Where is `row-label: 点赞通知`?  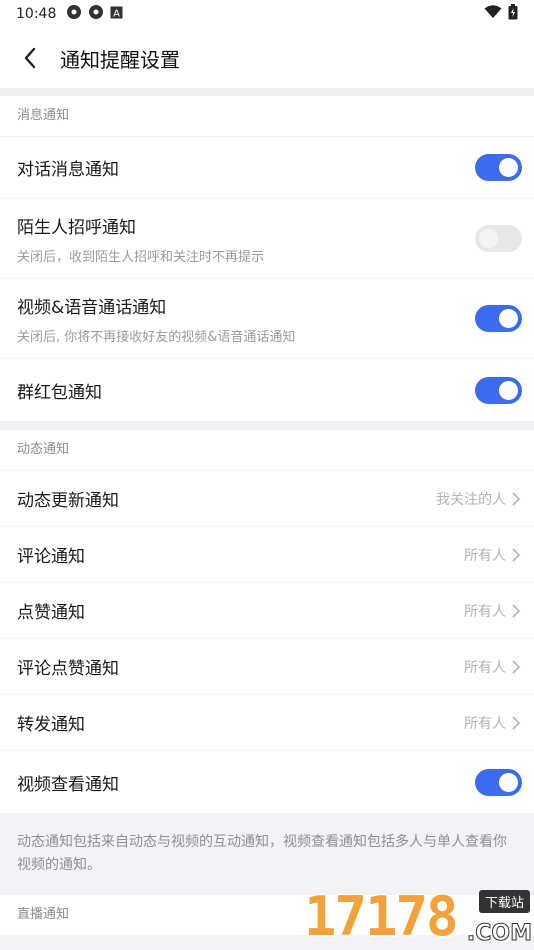
row-label: 点赞通知 is located at coordinates (51, 613).